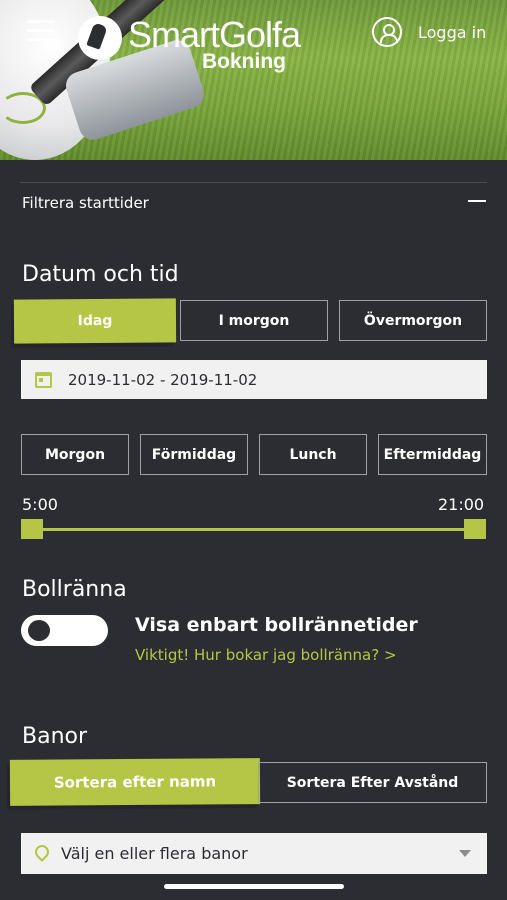  I want to click on day-button-today: Idag, so click(95, 321).